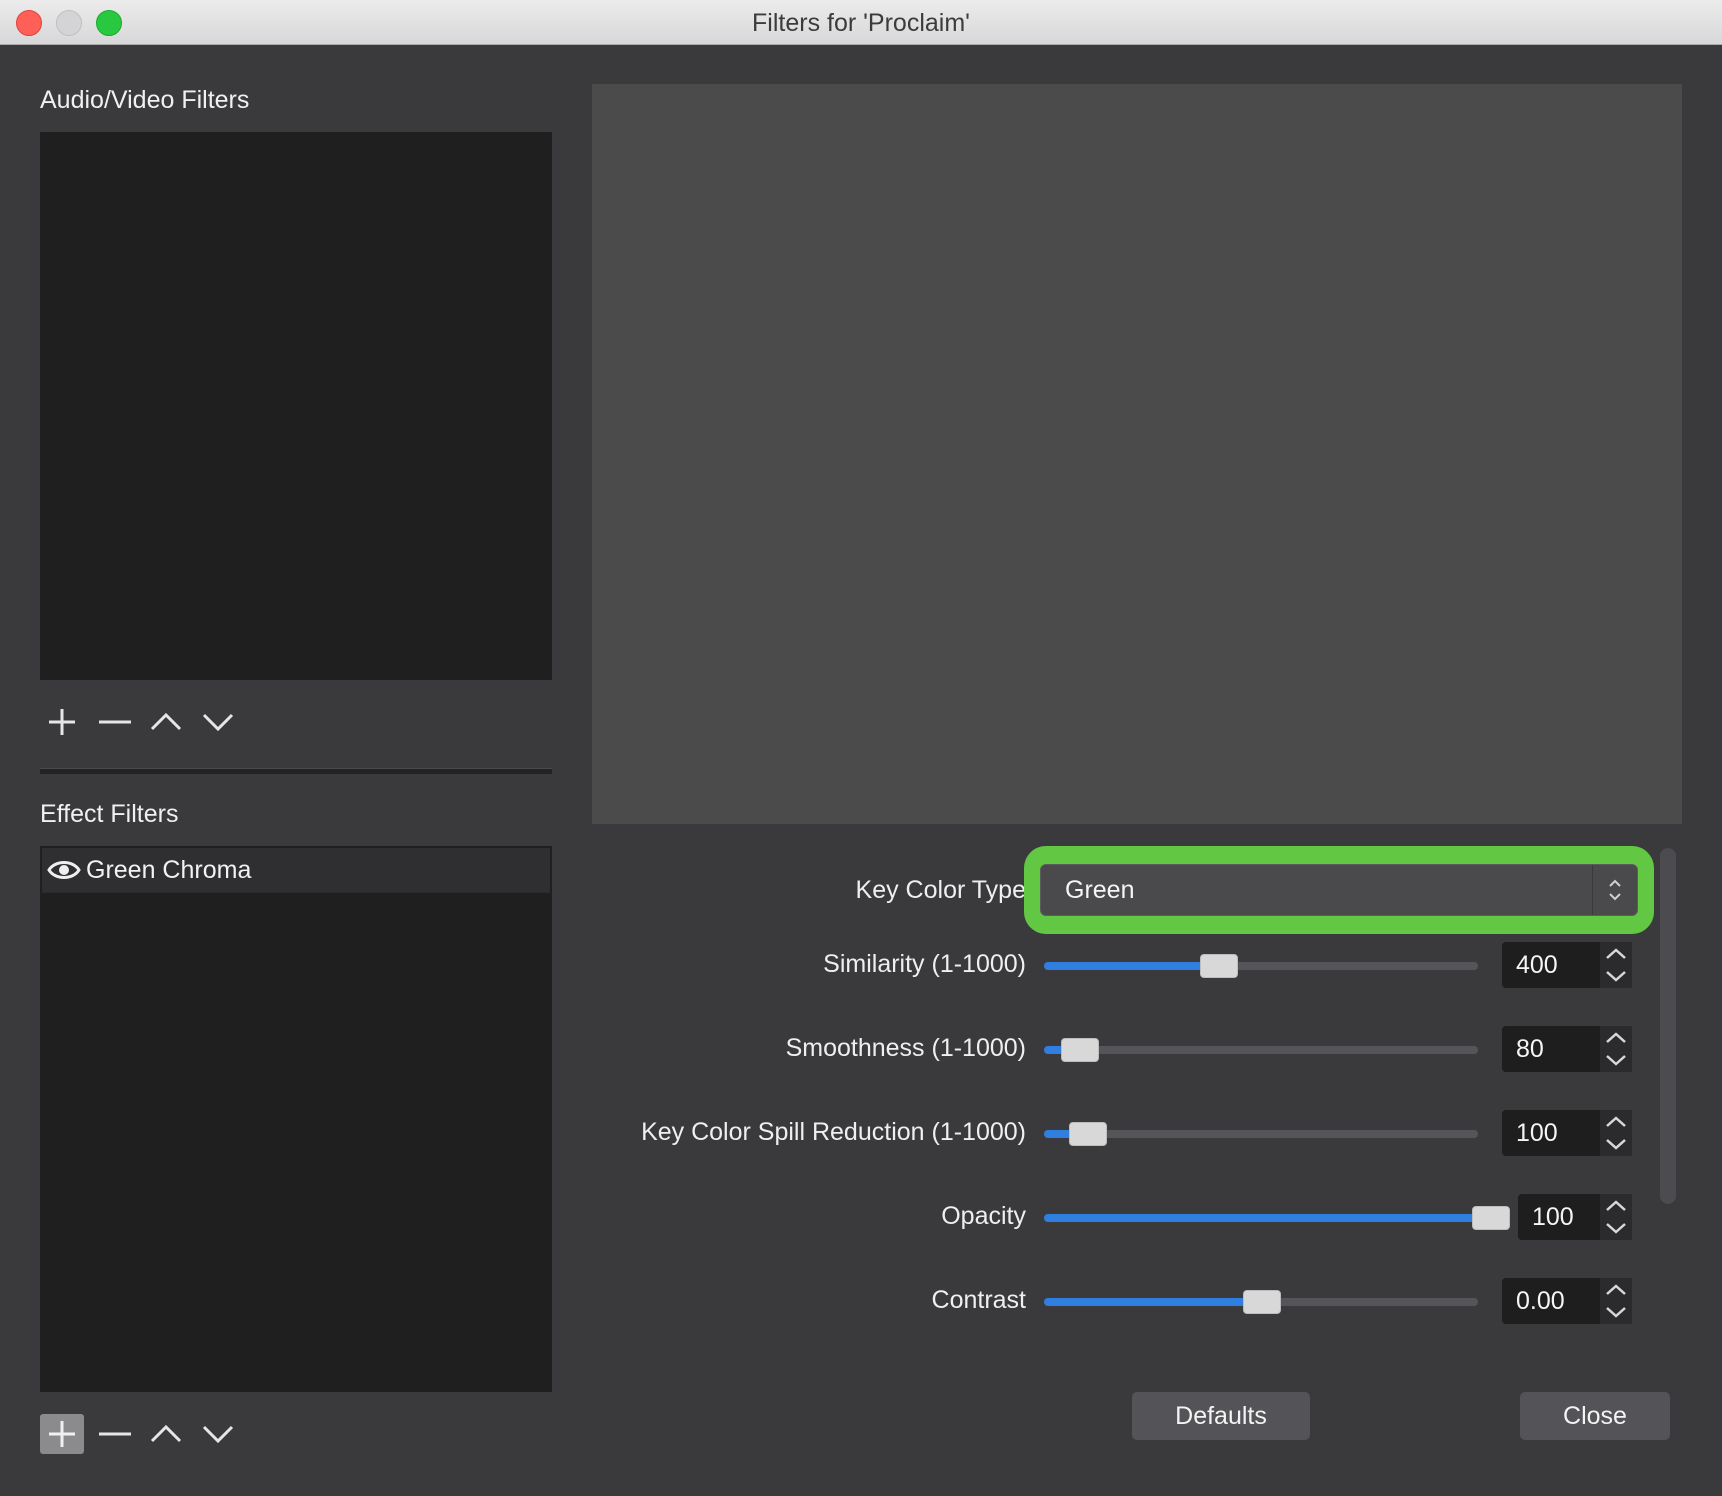  I want to click on contrast-label: Contrast, so click(978, 1300).